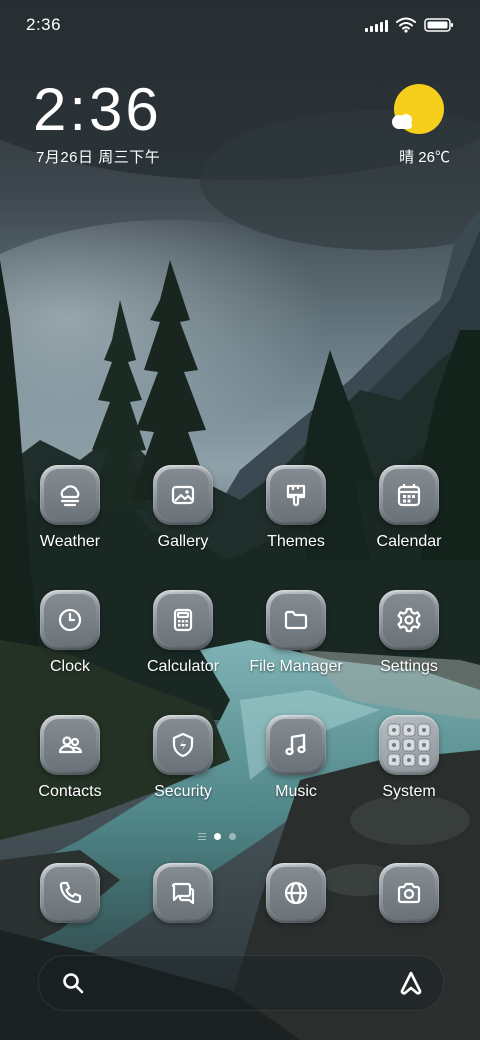 The height and width of the screenshot is (1040, 480). Describe the element at coordinates (406, 25) in the screenshot. I see `wifi-icon` at that location.